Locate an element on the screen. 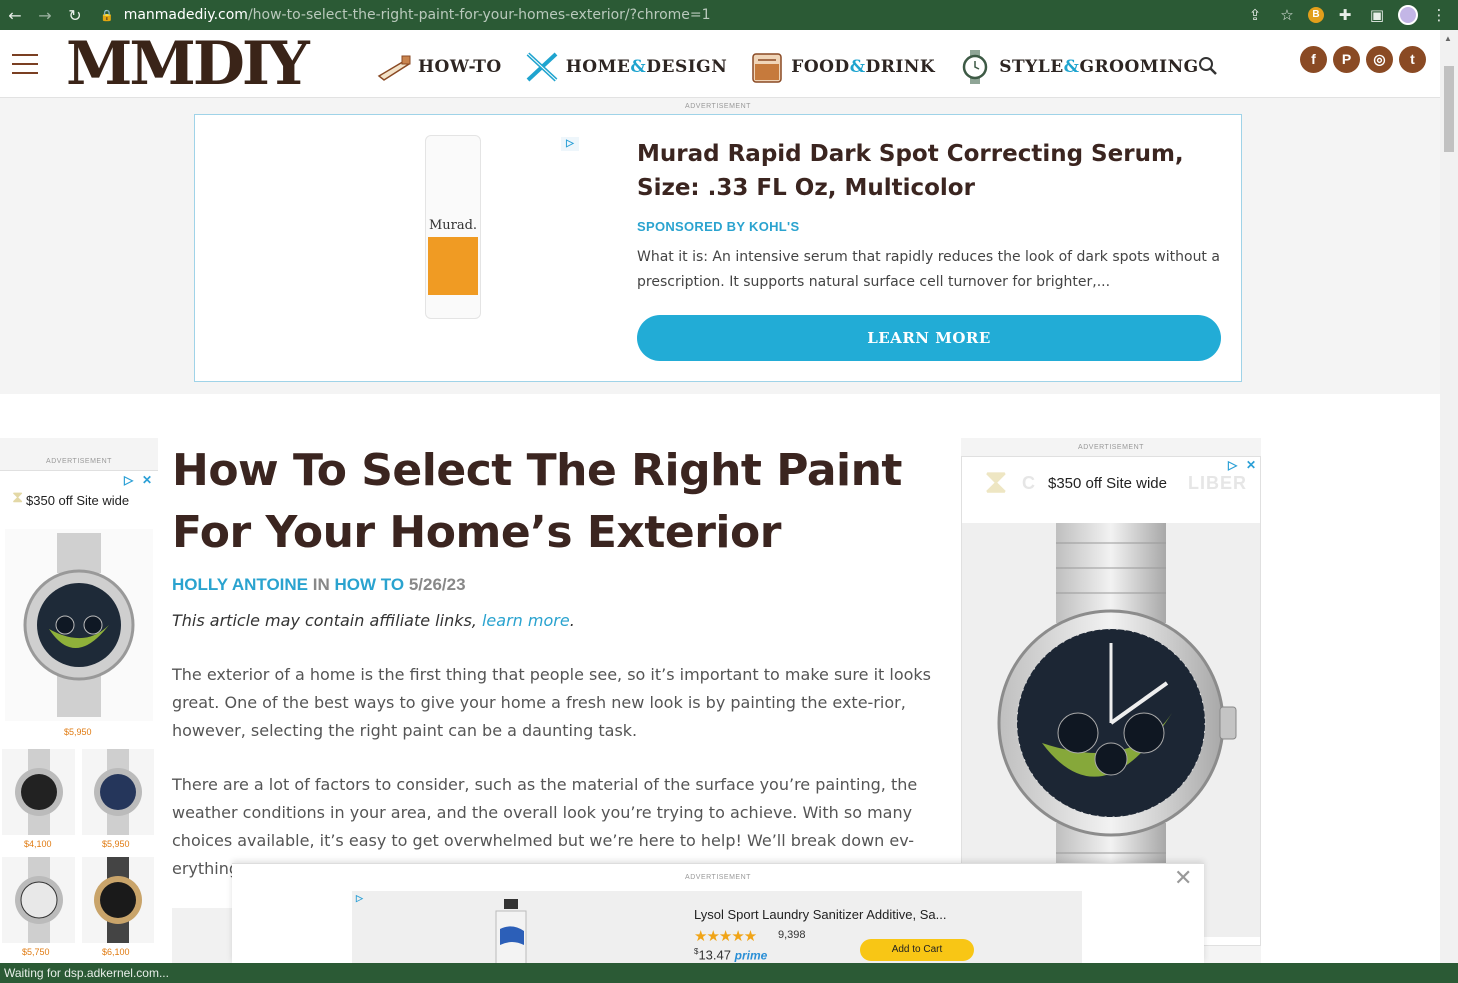 This screenshot has height=983, width=1458. nav-how-to: HOW-TO is located at coordinates (439, 67).